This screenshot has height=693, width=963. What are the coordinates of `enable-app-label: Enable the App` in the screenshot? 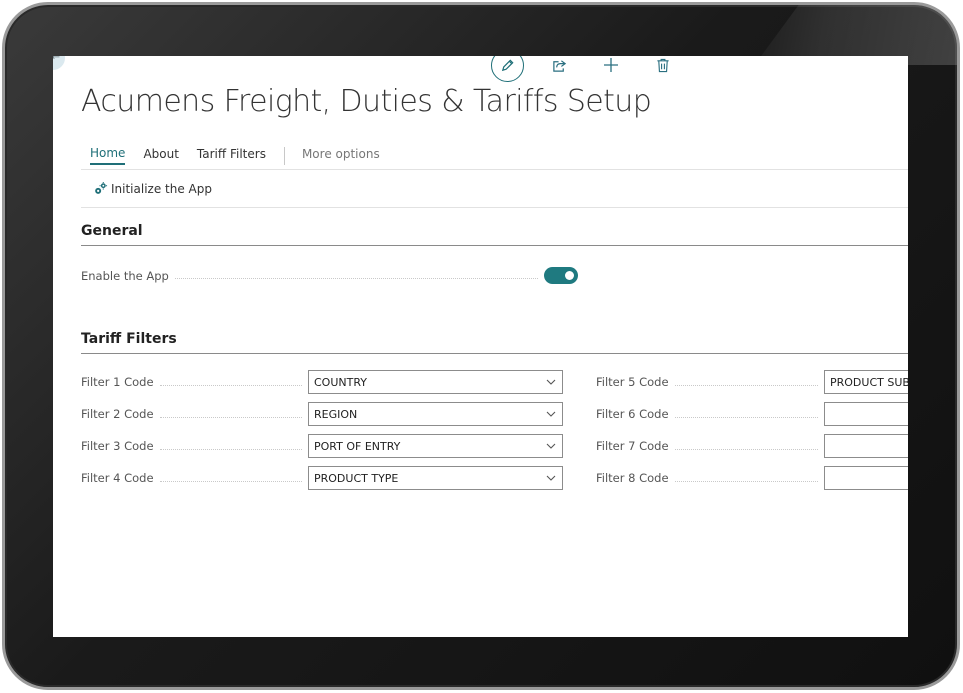 It's located at (125, 275).